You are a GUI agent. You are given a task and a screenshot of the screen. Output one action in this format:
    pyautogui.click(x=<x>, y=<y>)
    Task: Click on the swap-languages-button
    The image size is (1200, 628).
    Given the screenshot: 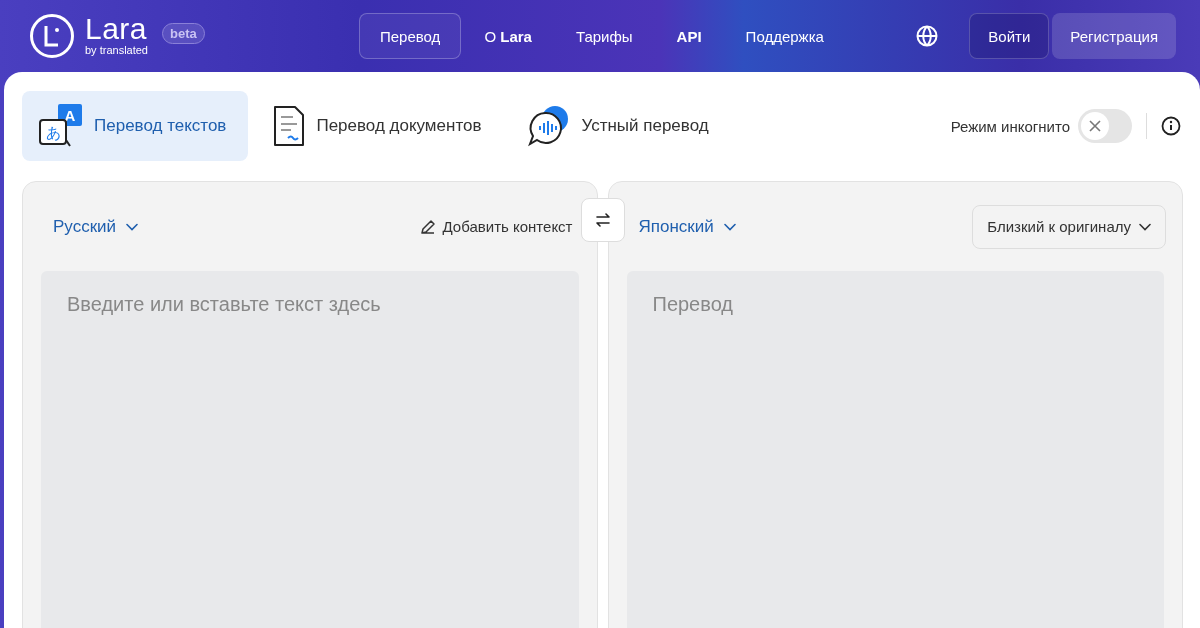 What is the action you would take?
    pyautogui.click(x=603, y=220)
    